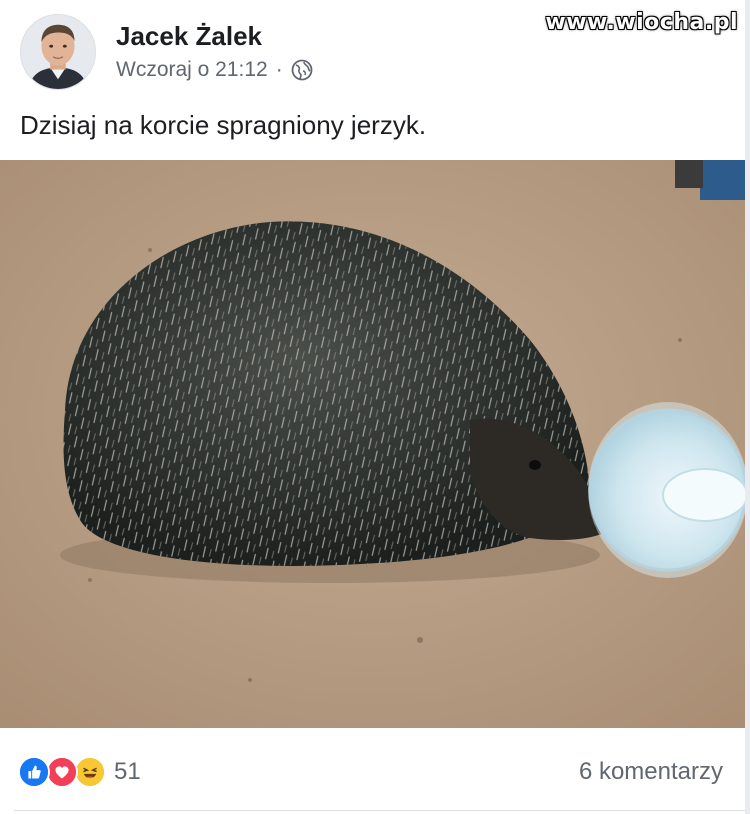 Image resolution: width=750 pixels, height=814 pixels. What do you see at coordinates (651, 772) in the screenshot?
I see `comments-link: 6 komentarzy` at bounding box center [651, 772].